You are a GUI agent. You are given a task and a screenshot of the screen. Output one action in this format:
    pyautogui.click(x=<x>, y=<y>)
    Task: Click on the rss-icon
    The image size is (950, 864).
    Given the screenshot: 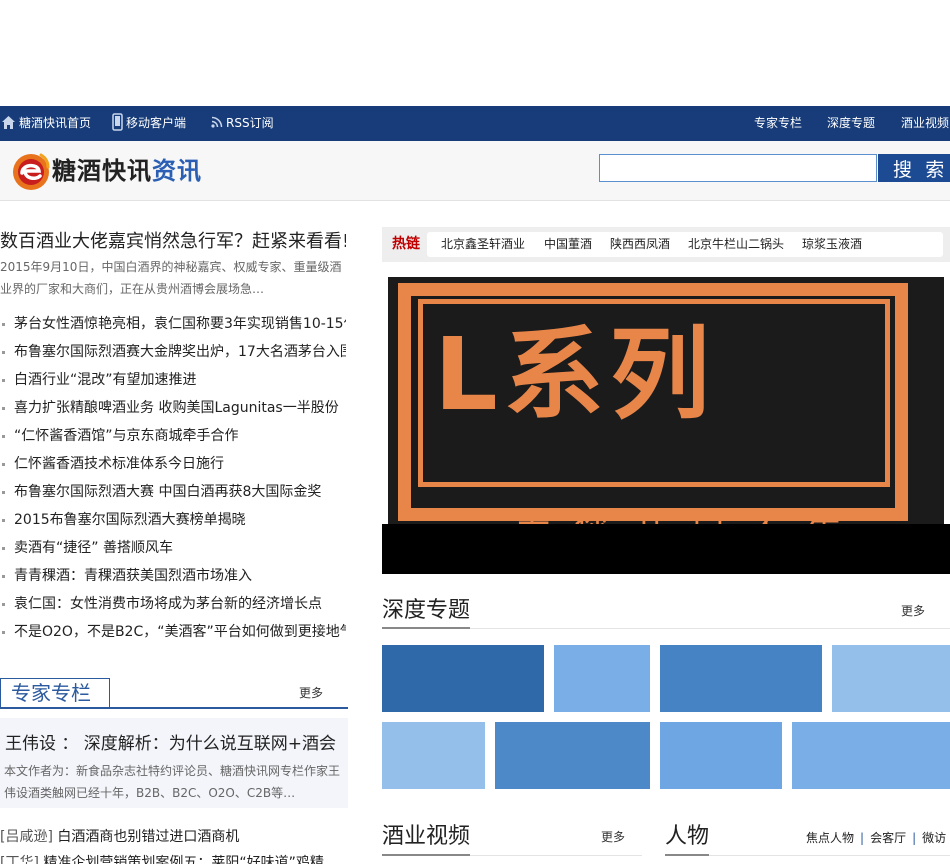 What is the action you would take?
    pyautogui.click(x=217, y=122)
    